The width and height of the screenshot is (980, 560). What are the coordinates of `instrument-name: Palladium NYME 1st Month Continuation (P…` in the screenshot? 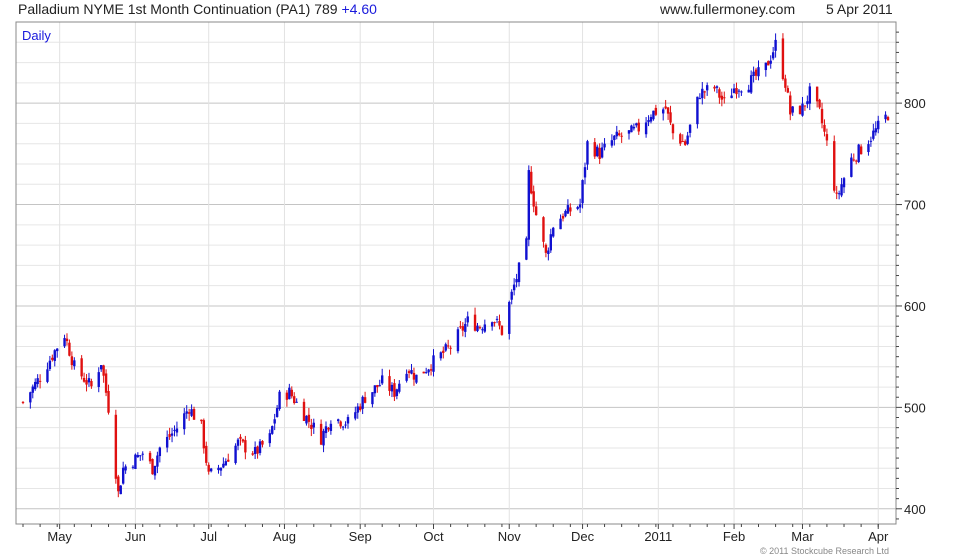 It's located at (178, 9).